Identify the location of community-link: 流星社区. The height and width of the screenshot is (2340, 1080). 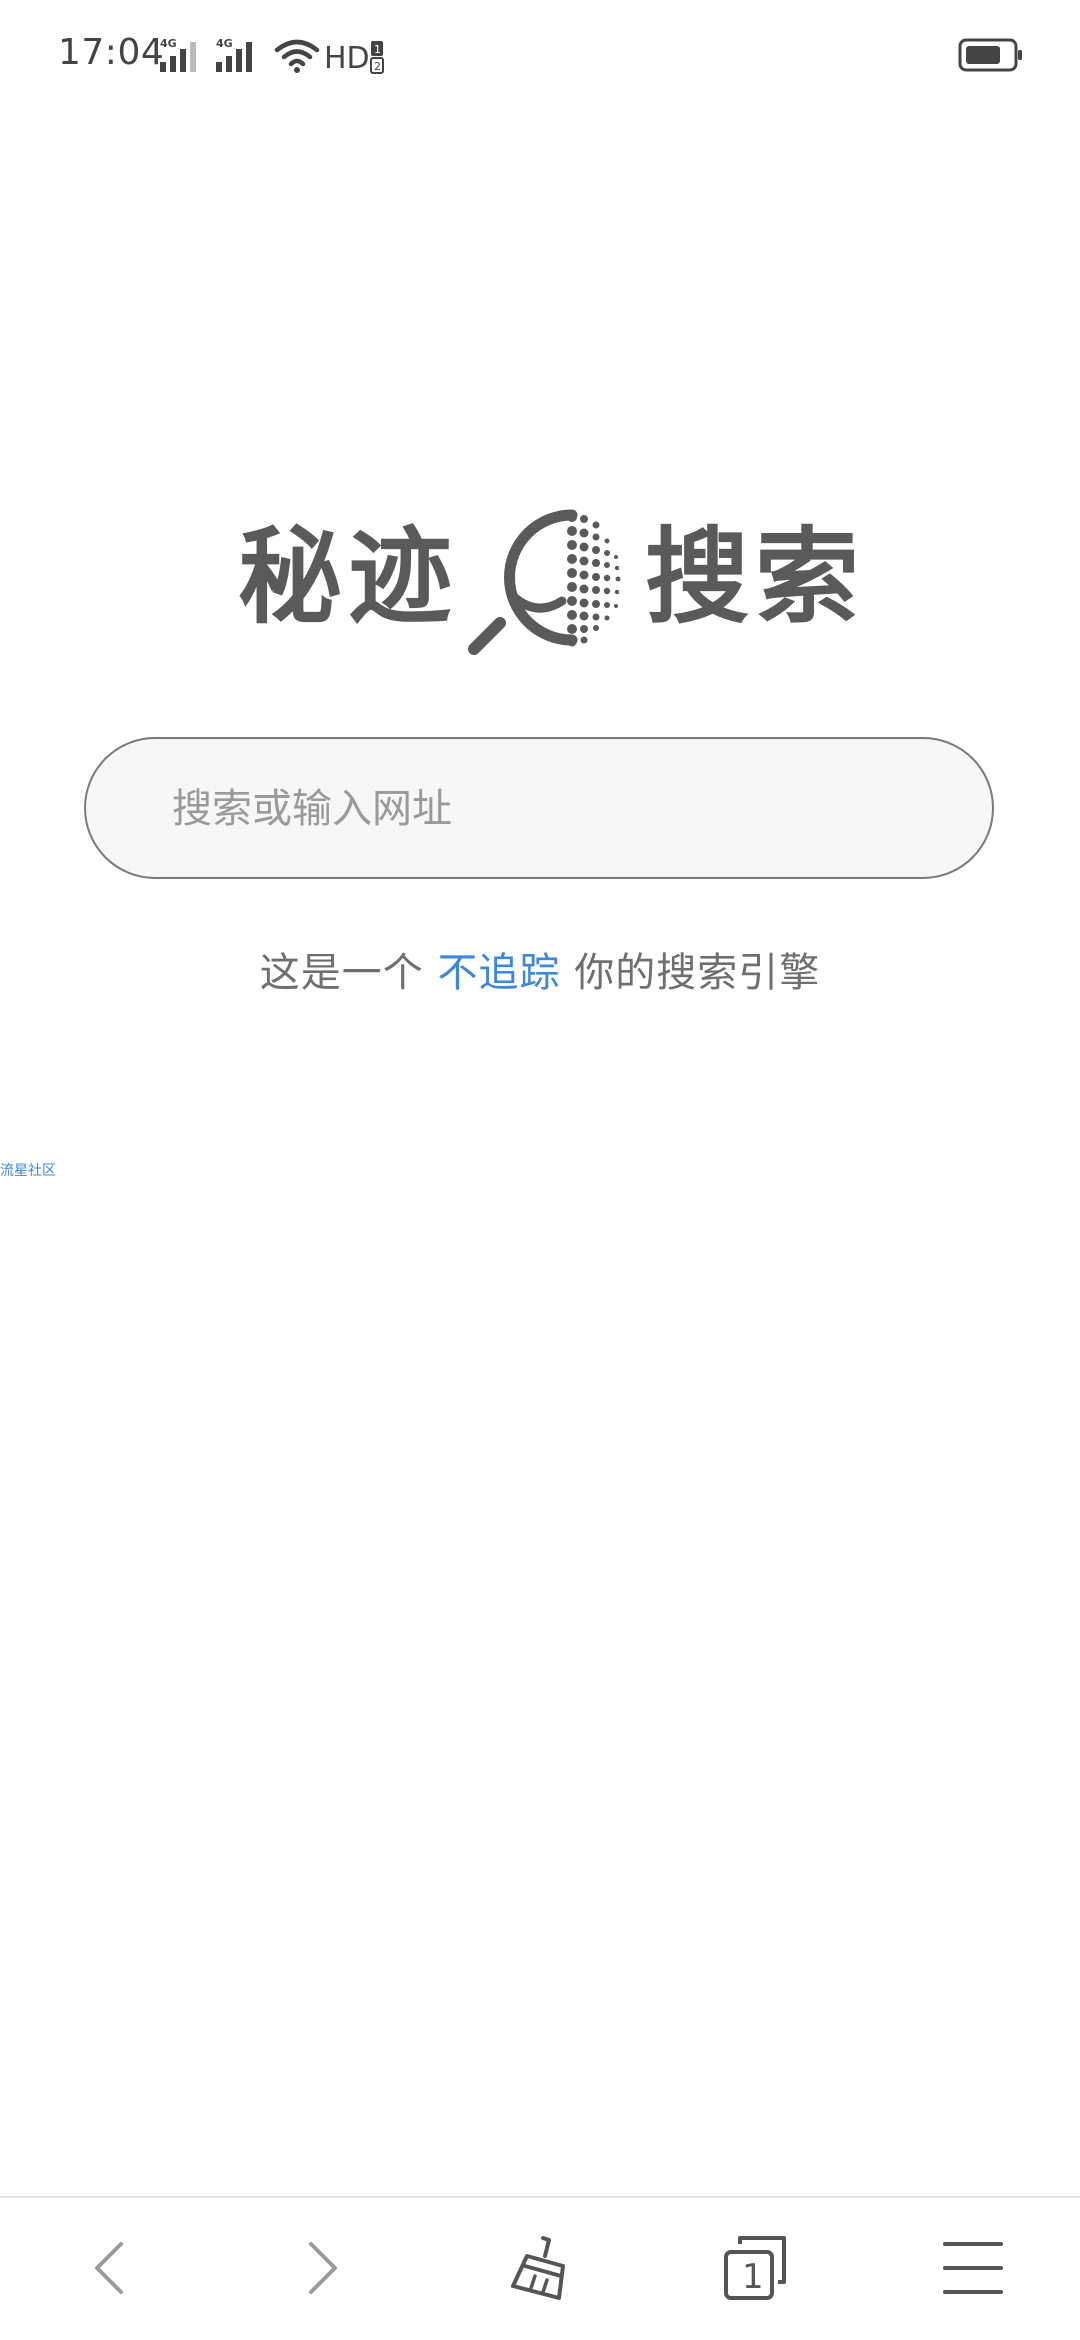
(28, 1170).